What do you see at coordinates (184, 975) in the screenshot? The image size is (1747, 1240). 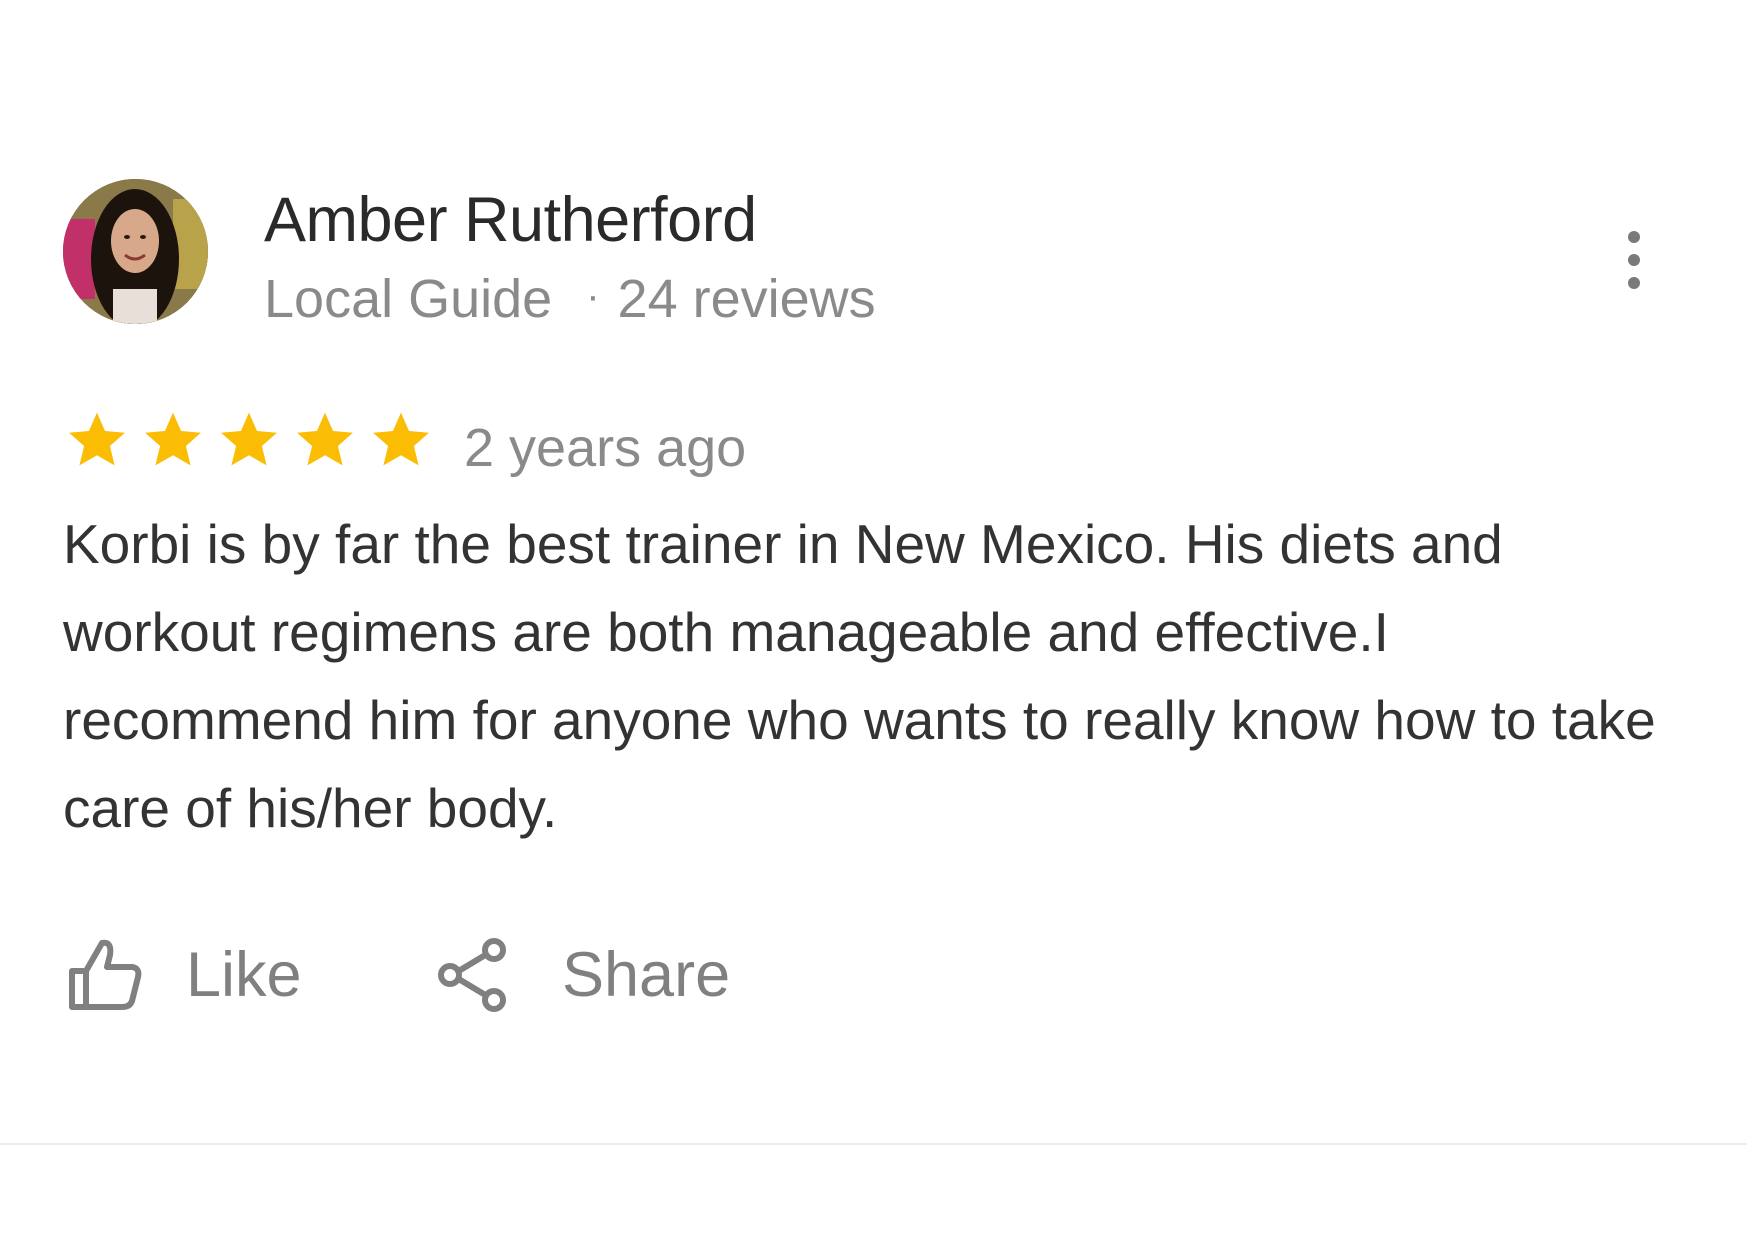 I see `like-button: Like` at bounding box center [184, 975].